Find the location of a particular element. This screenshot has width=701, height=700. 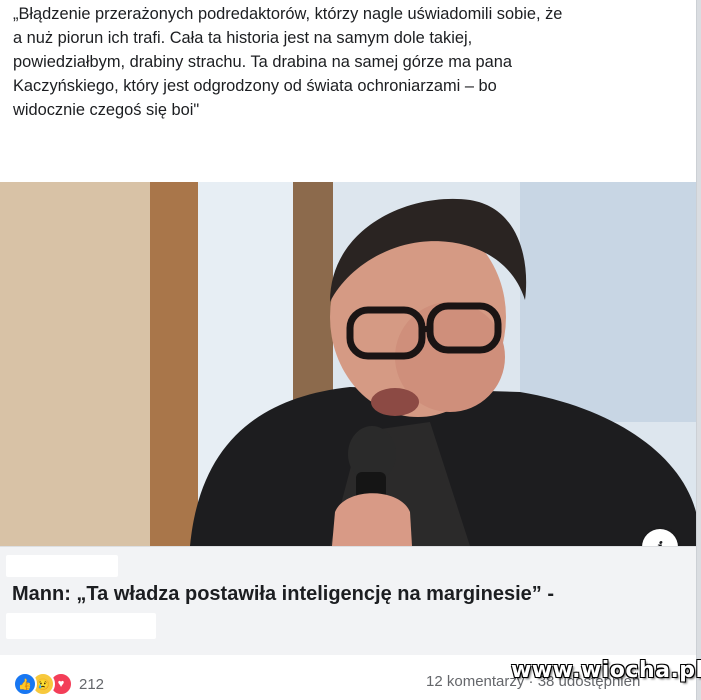

site-watermark: www.wiocha.pl is located at coordinates (606, 670).